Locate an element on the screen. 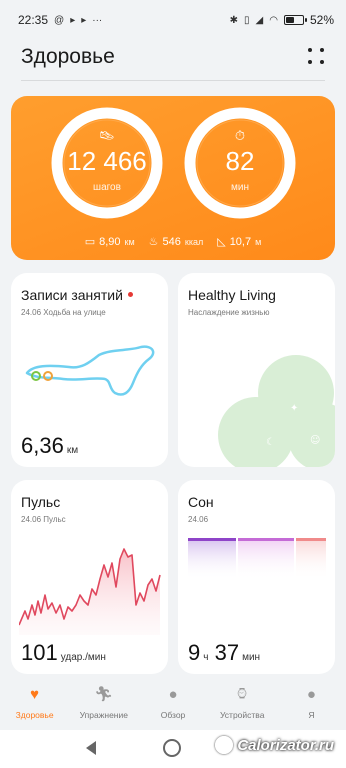 The height and width of the screenshot is (768, 346). activity-summary: ▭ 8,90 км ♨ 546 ккал ◺ 10,7 м is located at coordinates (173, 242).